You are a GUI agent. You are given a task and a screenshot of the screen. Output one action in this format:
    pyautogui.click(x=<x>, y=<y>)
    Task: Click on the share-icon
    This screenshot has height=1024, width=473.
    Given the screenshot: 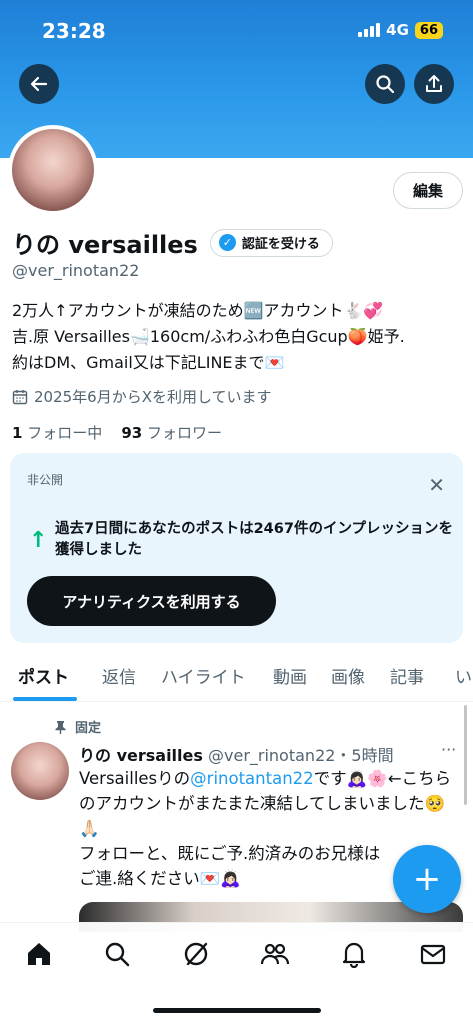 What is the action you would take?
    pyautogui.click(x=434, y=83)
    